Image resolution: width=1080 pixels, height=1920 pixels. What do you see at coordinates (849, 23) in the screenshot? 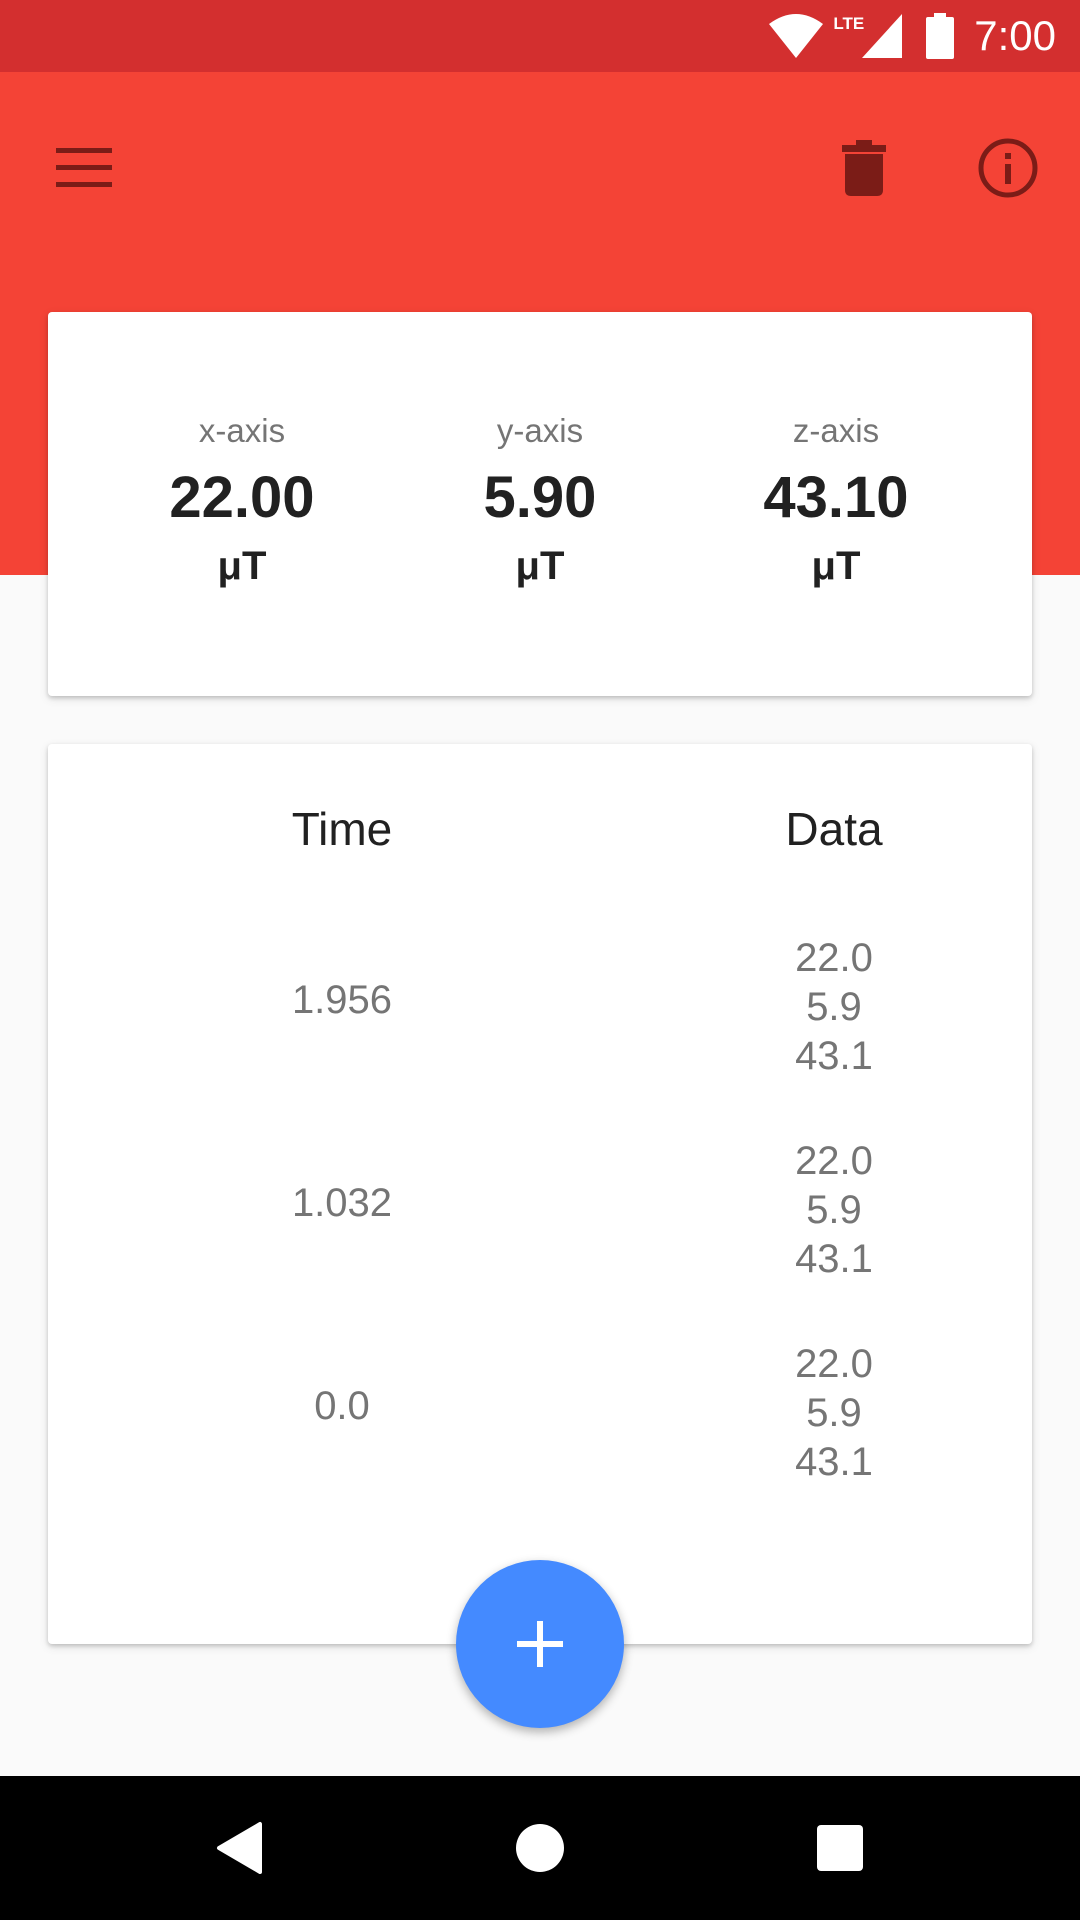
I see `lte-label: LTE` at bounding box center [849, 23].